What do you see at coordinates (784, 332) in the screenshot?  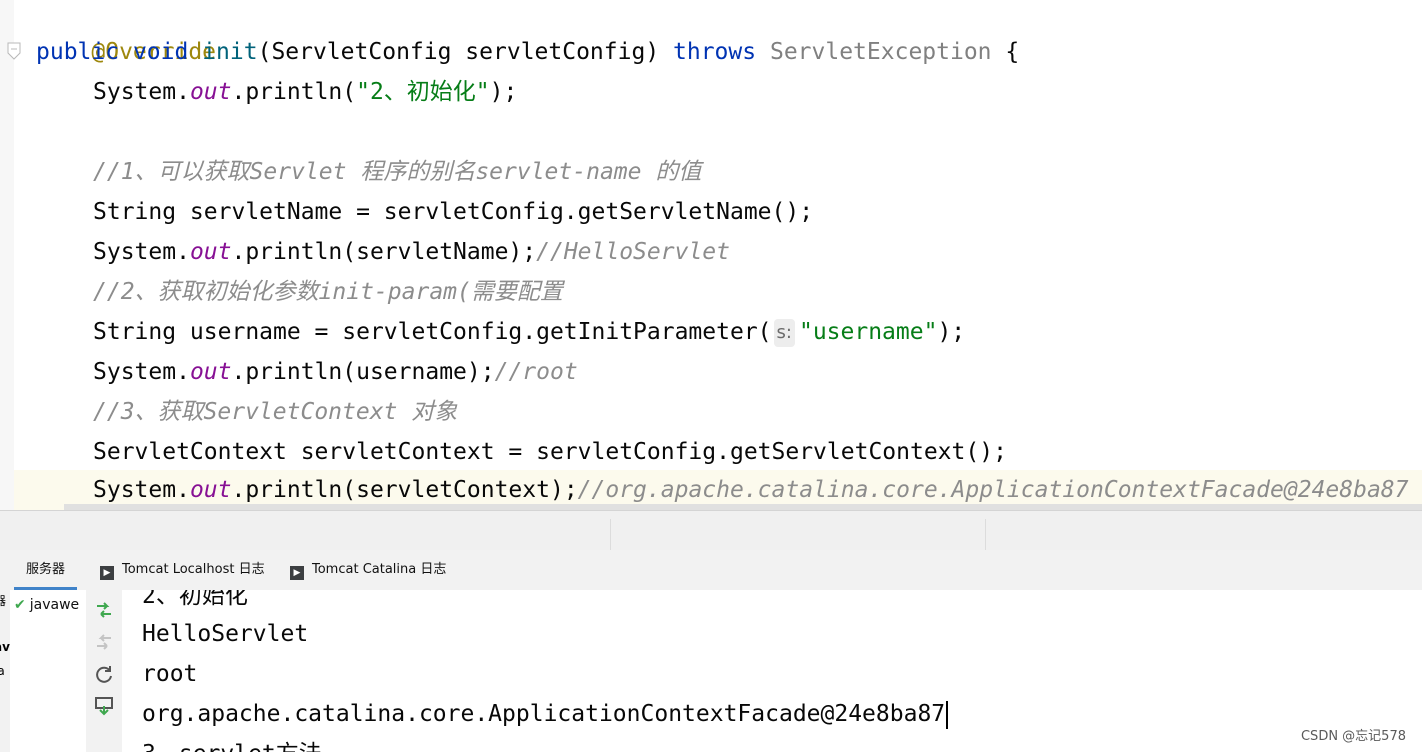 I see `parameter-hint: s:` at bounding box center [784, 332].